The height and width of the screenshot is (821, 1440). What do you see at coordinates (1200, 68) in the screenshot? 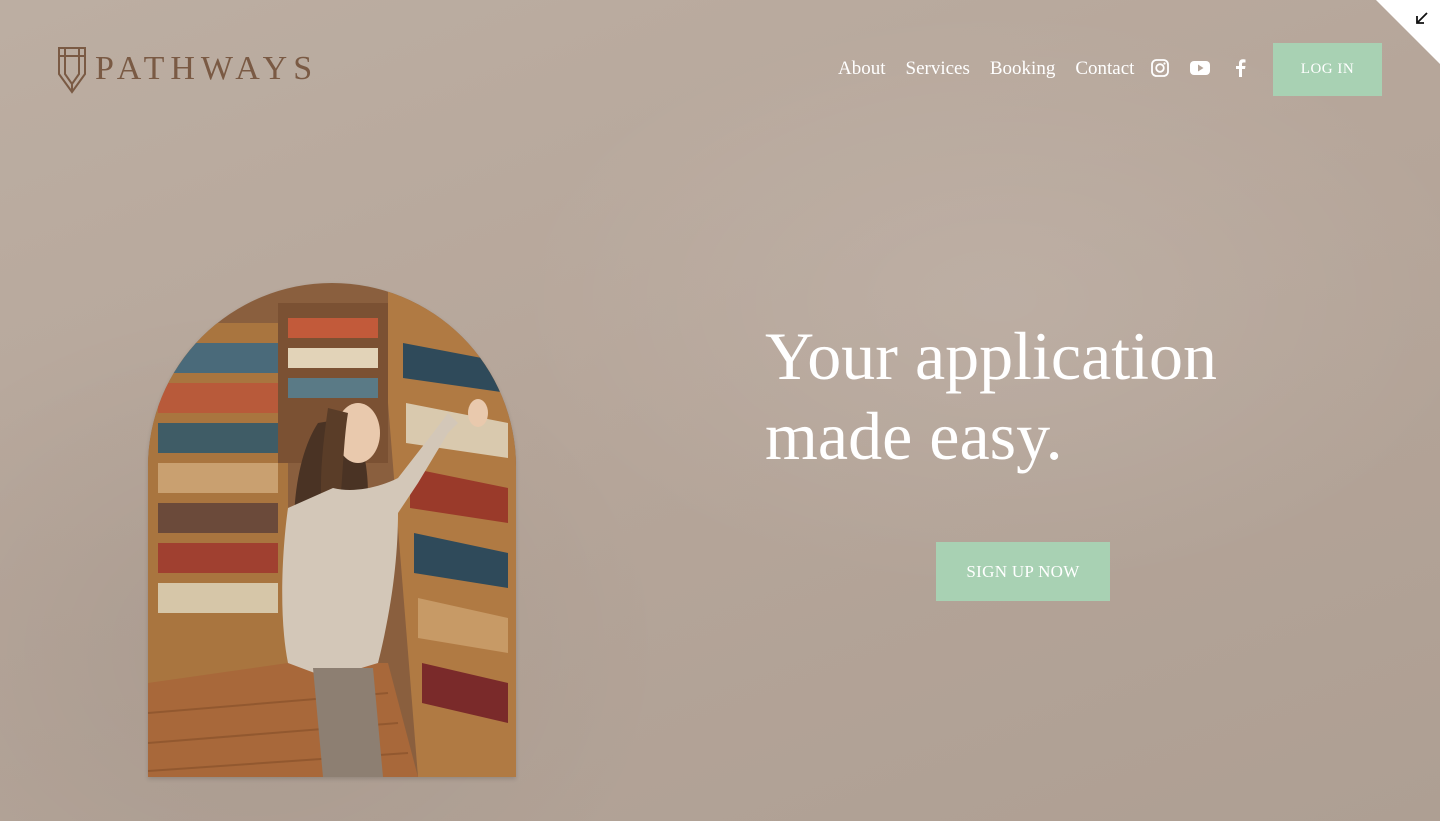
I see `youtube-icon` at bounding box center [1200, 68].